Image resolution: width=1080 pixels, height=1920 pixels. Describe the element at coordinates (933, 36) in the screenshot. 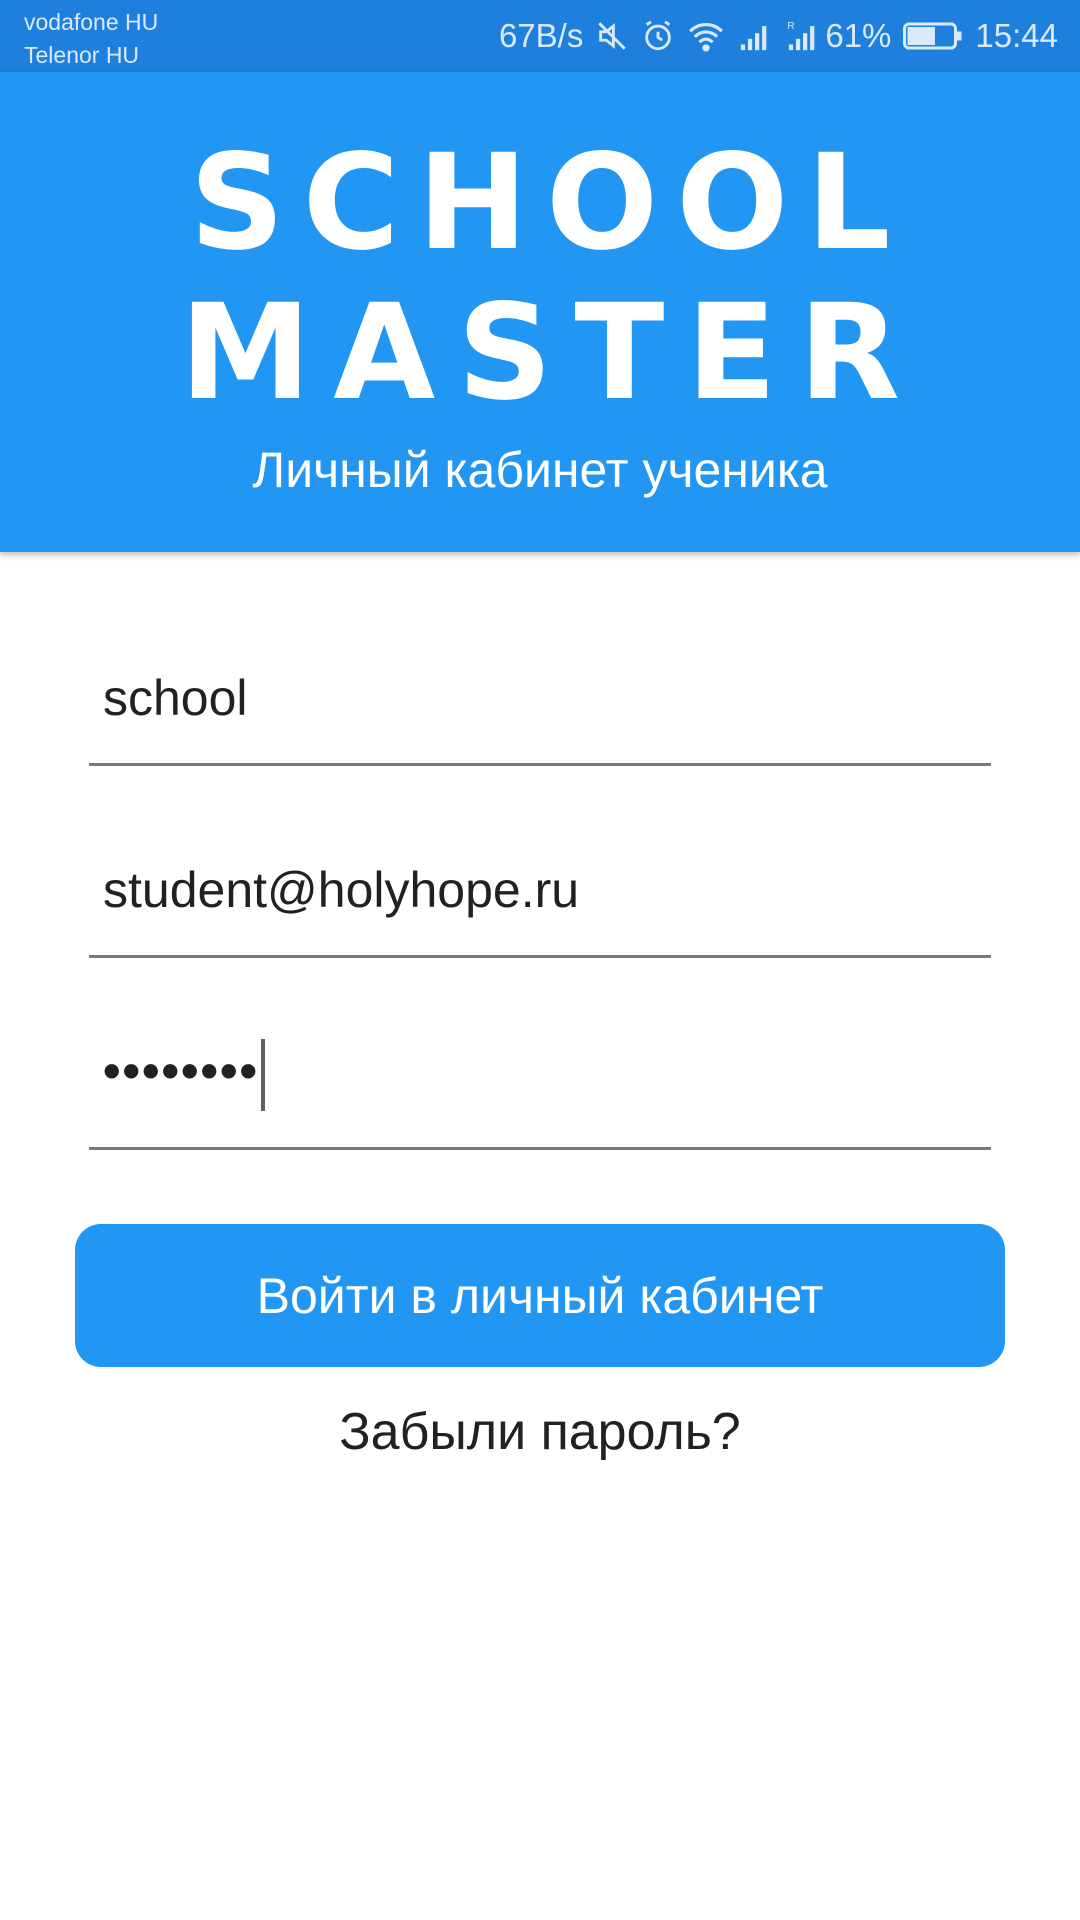

I see `battery-icon` at that location.